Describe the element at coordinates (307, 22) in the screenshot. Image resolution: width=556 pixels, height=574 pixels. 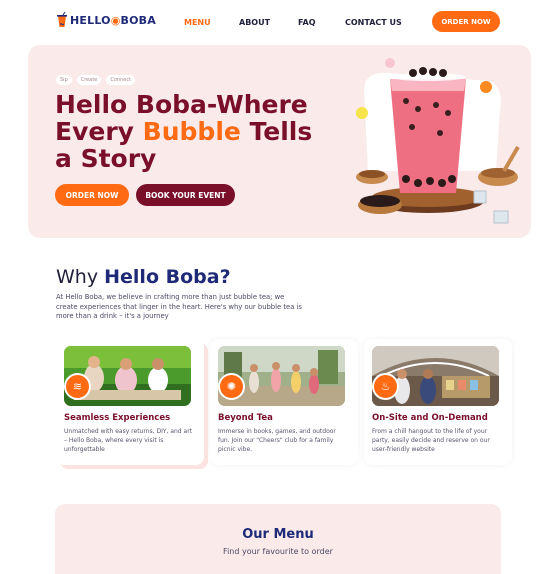
I see `nav-link-faq: FAQ` at that location.